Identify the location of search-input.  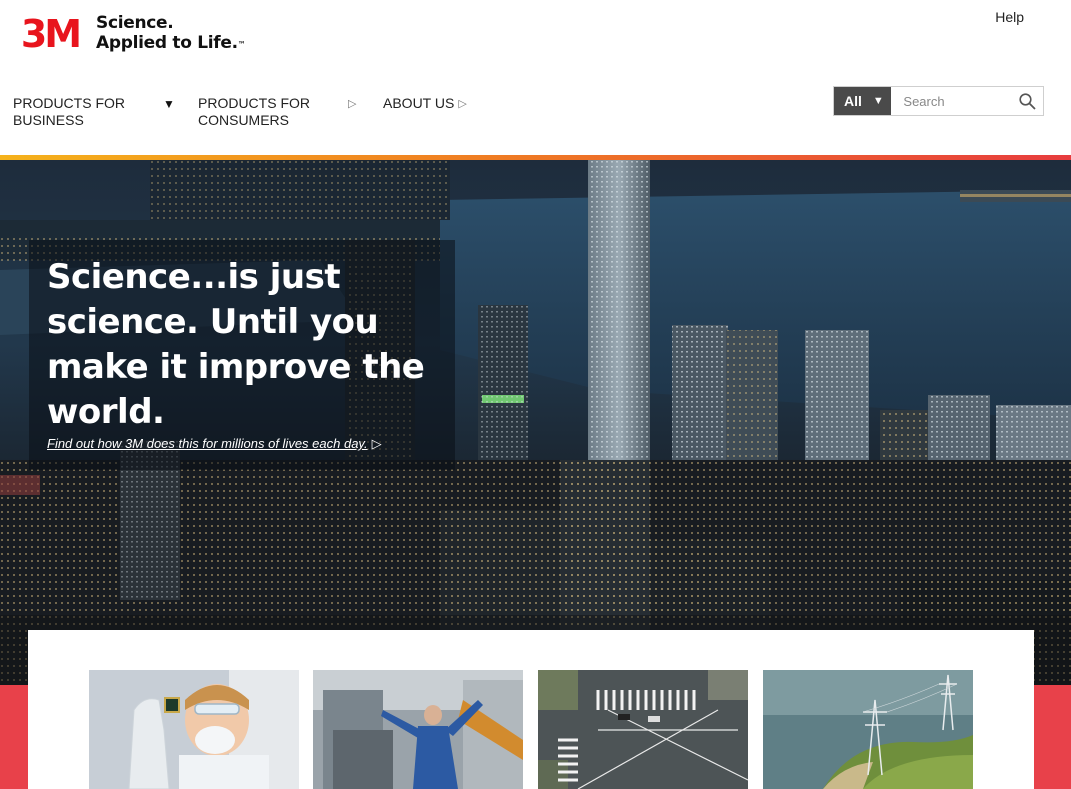
(951, 101).